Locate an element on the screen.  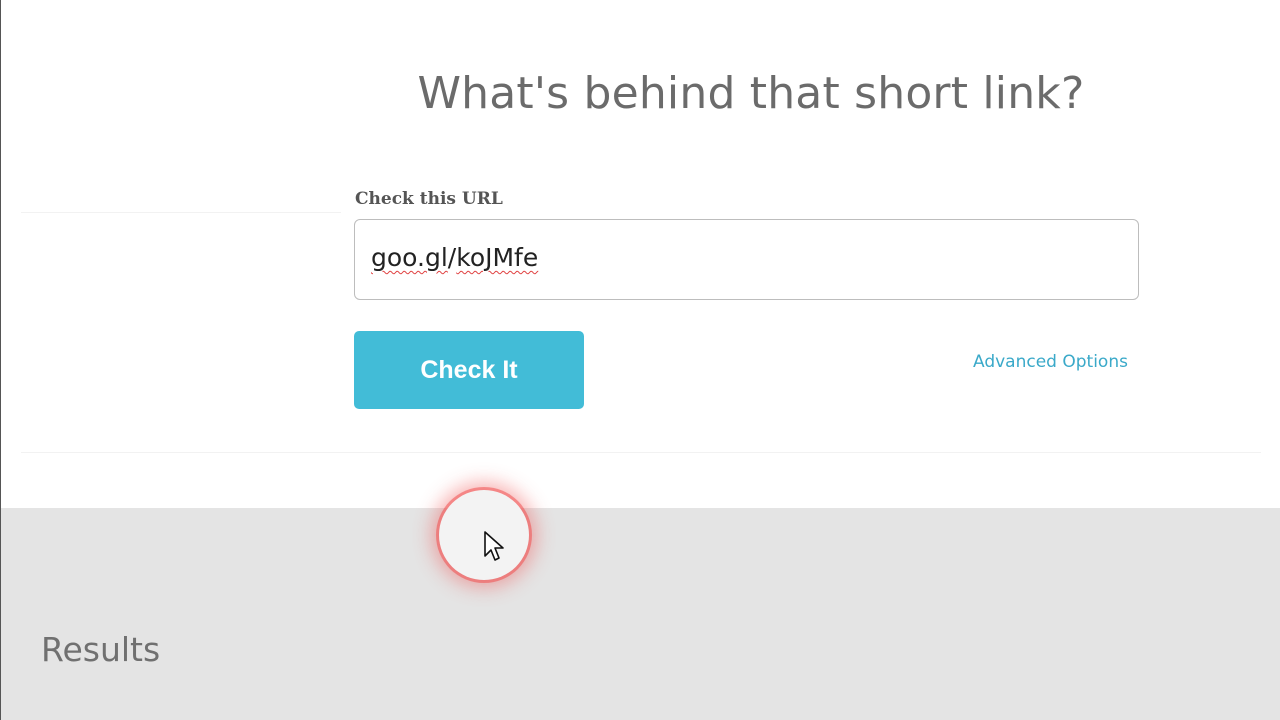
mouse-pointer-icon is located at coordinates (494, 546).